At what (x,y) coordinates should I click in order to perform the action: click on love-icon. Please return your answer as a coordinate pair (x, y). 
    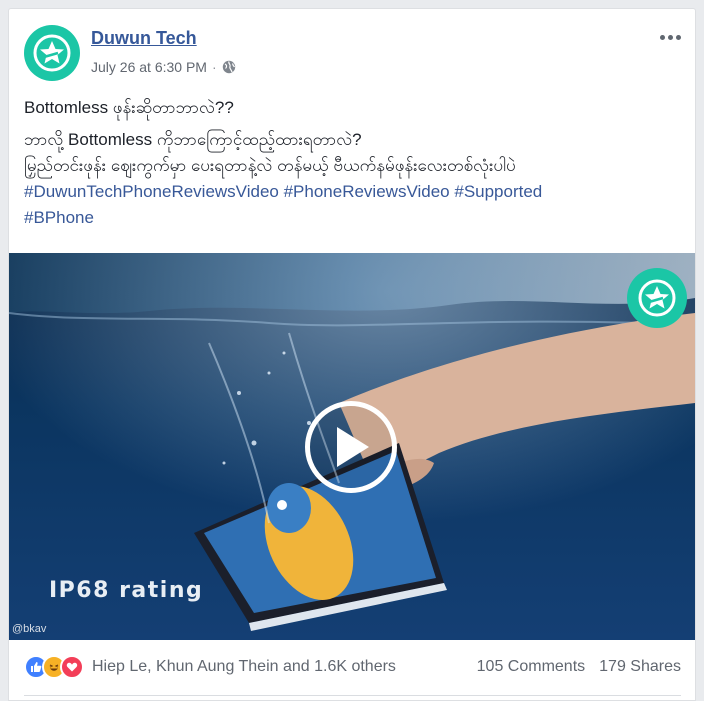
    Looking at the image, I should click on (72, 667).